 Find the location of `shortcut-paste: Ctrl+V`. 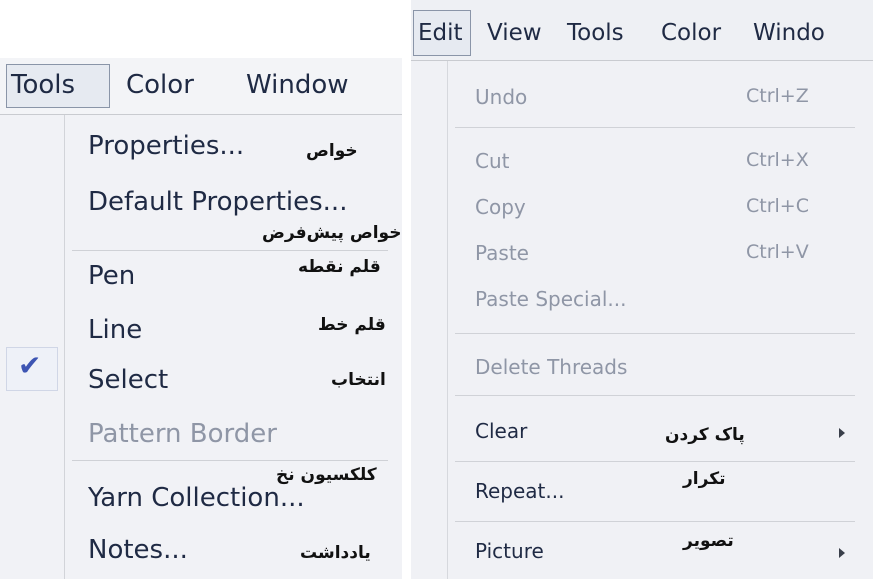

shortcut-paste: Ctrl+V is located at coordinates (777, 252).